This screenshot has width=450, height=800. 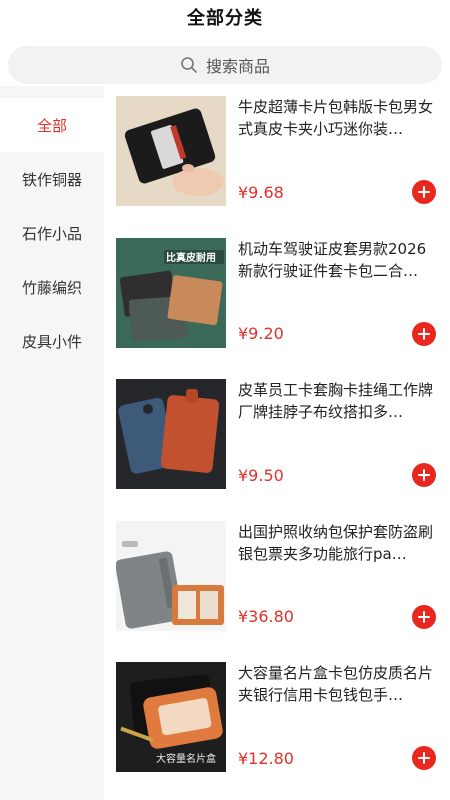 I want to click on sidebar-item-label: 铁作铜器, so click(x=51, y=179).